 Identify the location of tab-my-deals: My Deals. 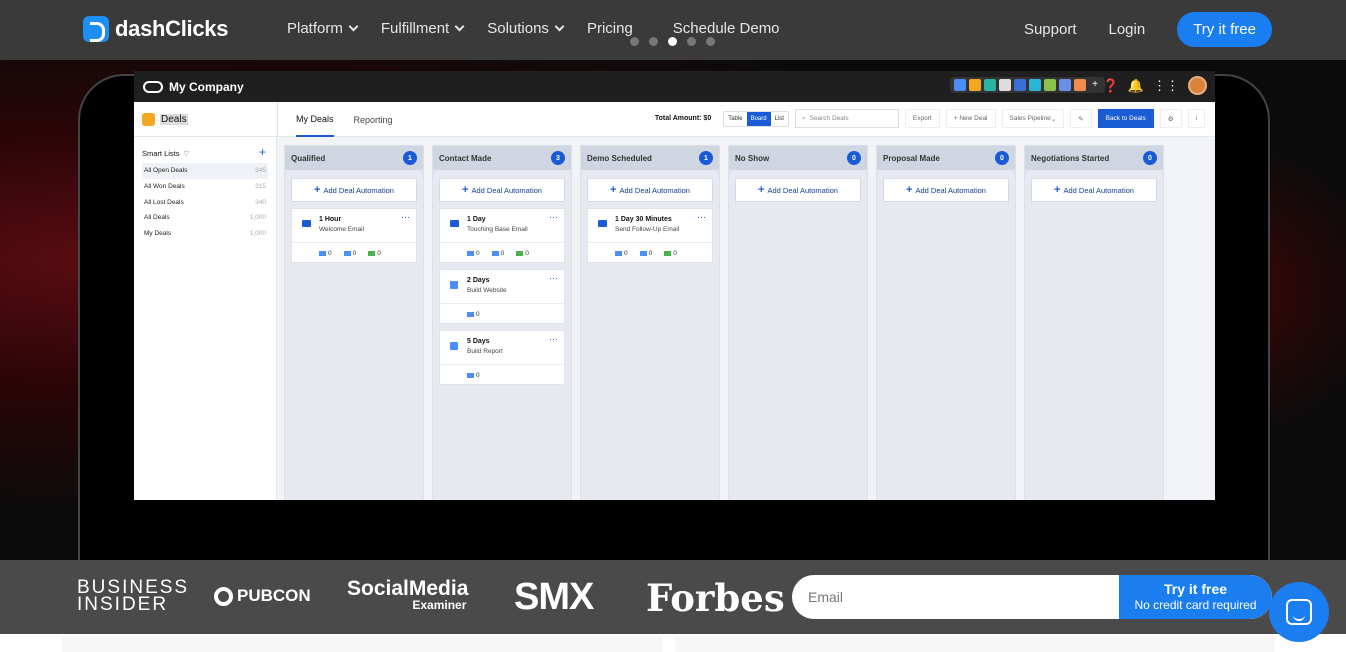
(315, 119).